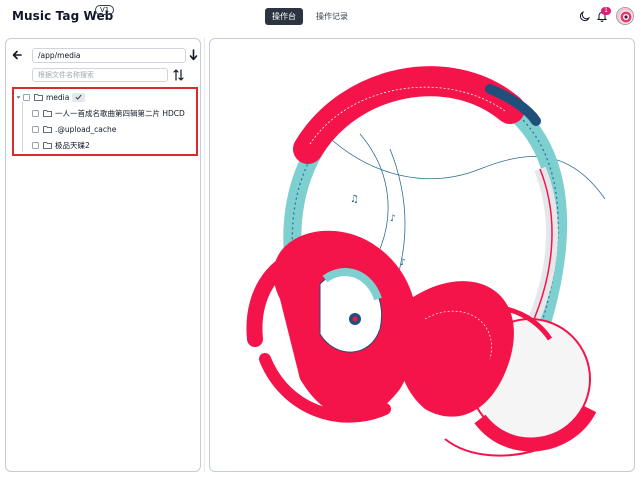 Image resolution: width=640 pixels, height=477 pixels. What do you see at coordinates (105, 10) in the screenshot?
I see `version-badge: V1` at bounding box center [105, 10].